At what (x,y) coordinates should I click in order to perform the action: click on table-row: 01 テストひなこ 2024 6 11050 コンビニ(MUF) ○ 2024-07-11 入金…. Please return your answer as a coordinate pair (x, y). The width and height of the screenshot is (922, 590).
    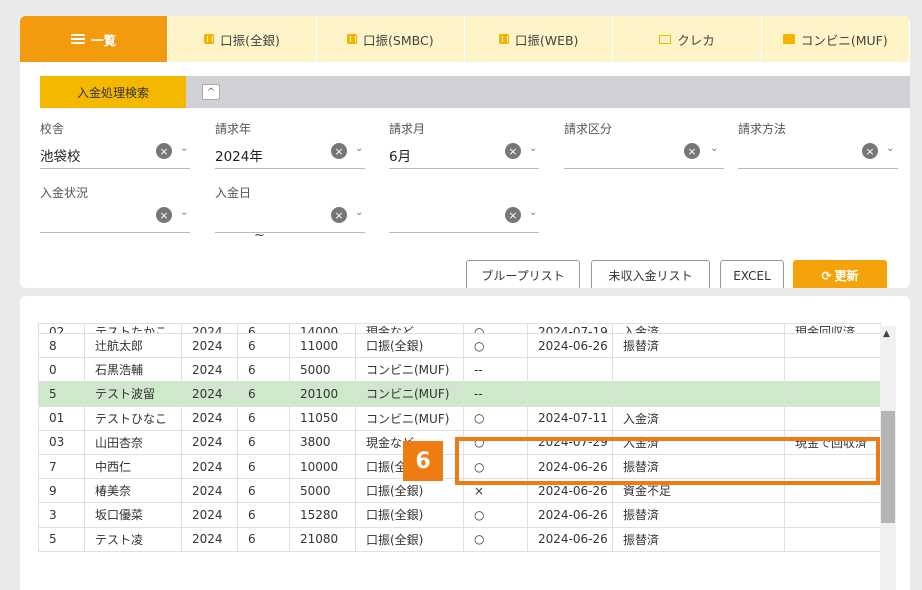
    Looking at the image, I should click on (459, 418).